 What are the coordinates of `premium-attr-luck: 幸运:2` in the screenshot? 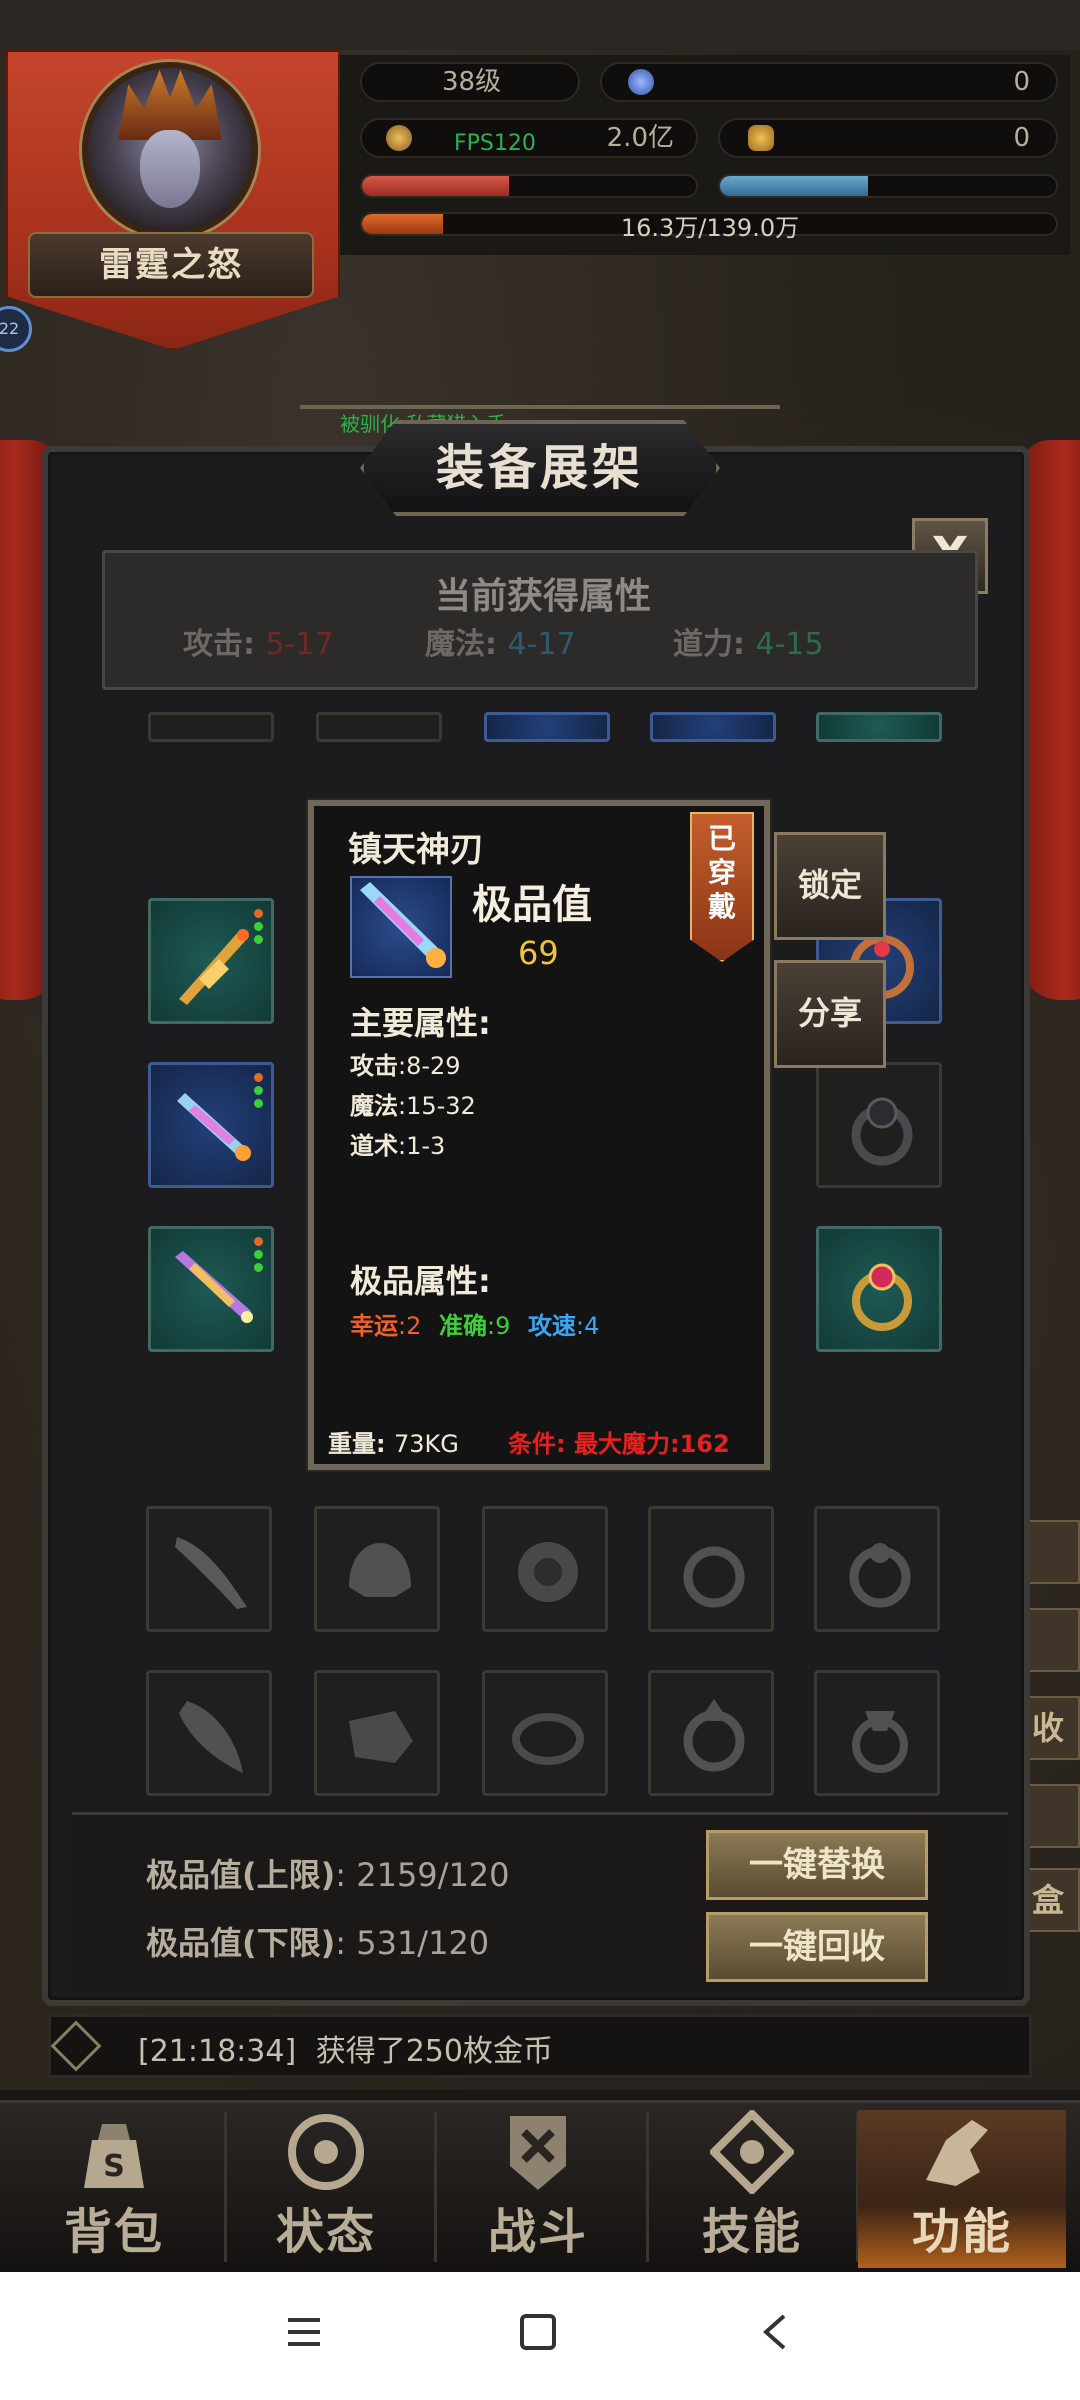 It's located at (385, 1326).